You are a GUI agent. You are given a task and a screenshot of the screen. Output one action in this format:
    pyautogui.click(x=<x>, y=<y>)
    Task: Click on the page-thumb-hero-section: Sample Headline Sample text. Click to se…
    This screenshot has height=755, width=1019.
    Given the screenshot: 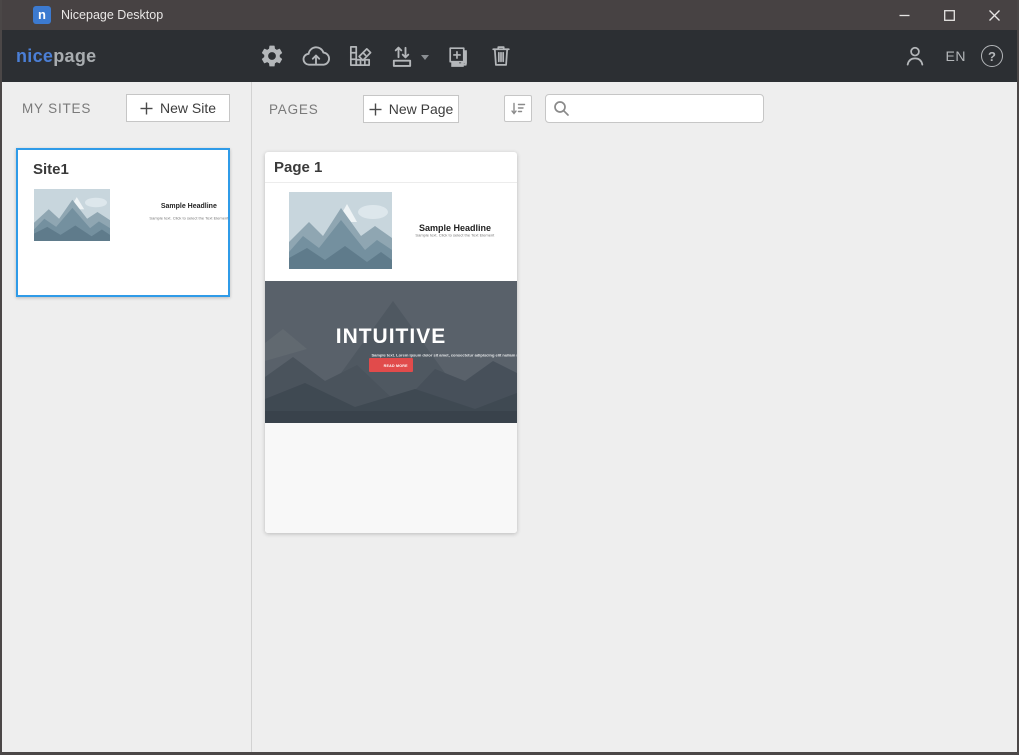 What is the action you would take?
    pyautogui.click(x=391, y=232)
    